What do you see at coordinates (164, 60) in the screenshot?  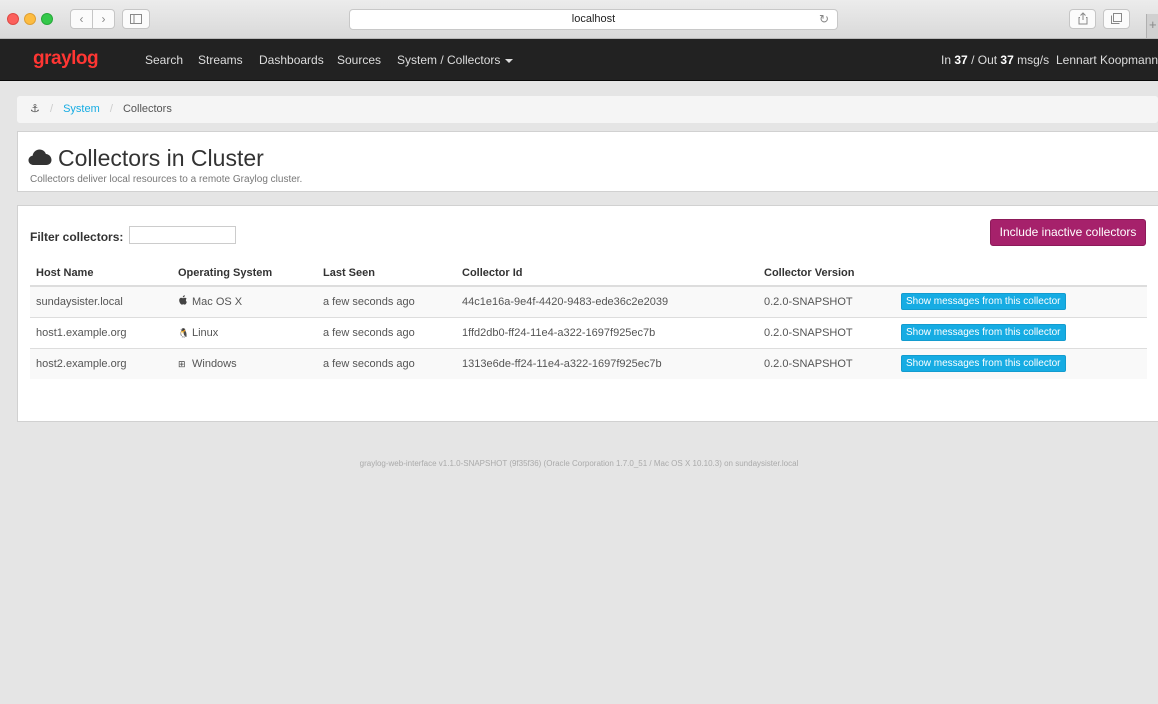 I see `nav-search: Search` at bounding box center [164, 60].